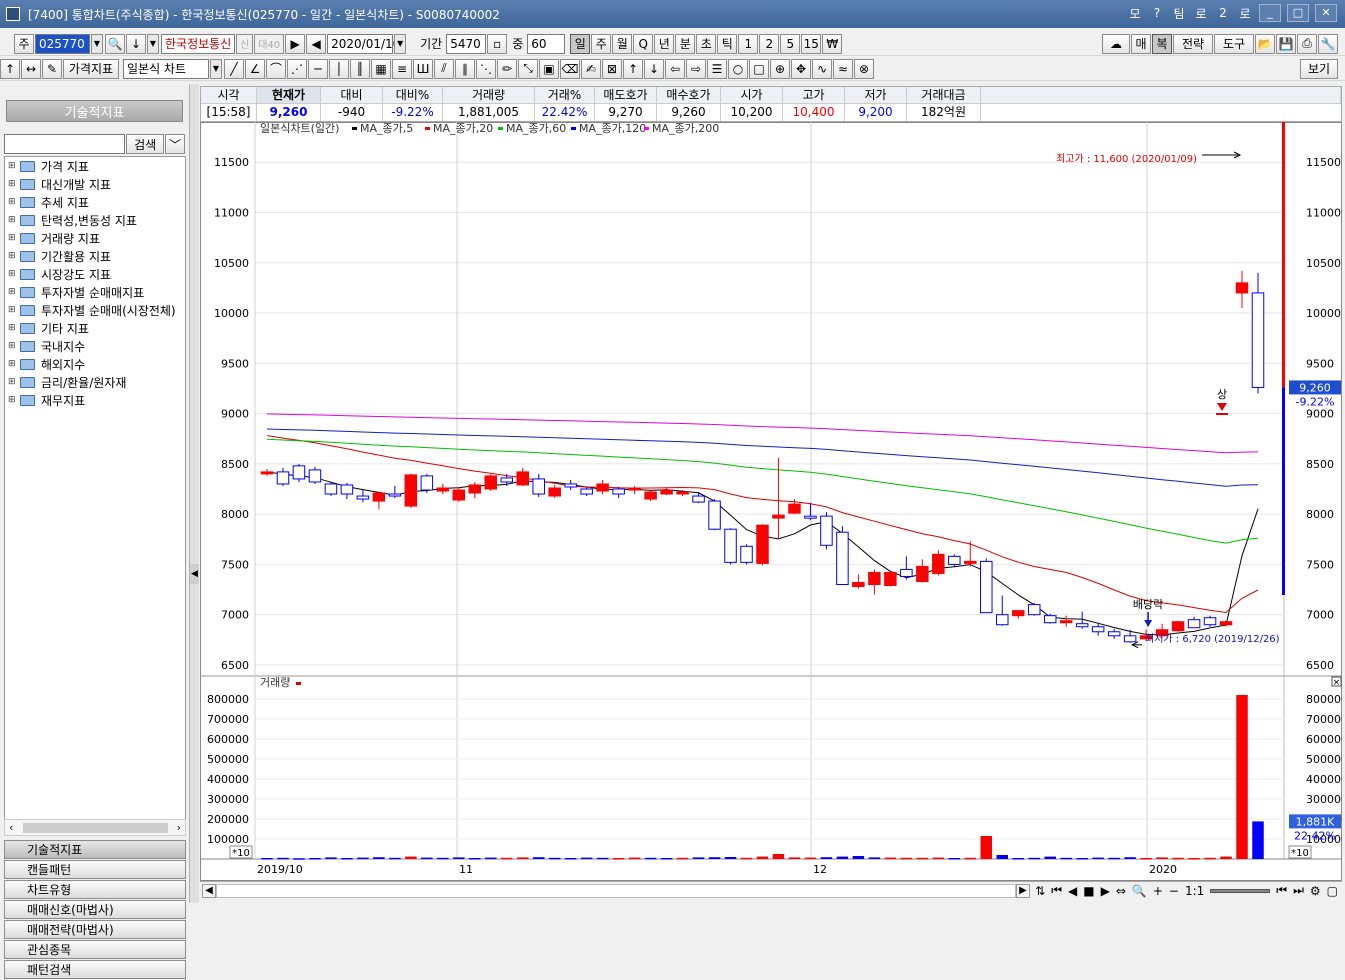 This screenshot has width=1345, height=980. I want to click on interval-15: 15, so click(811, 43).